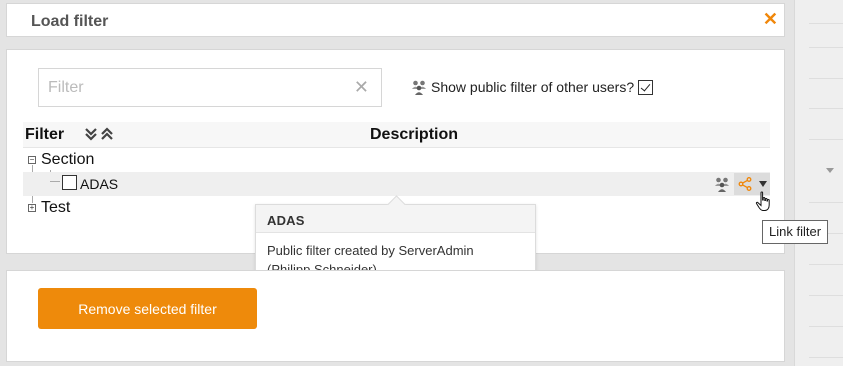 The height and width of the screenshot is (366, 843). I want to click on public-filter-label: Show public filter of other users?, so click(533, 87).